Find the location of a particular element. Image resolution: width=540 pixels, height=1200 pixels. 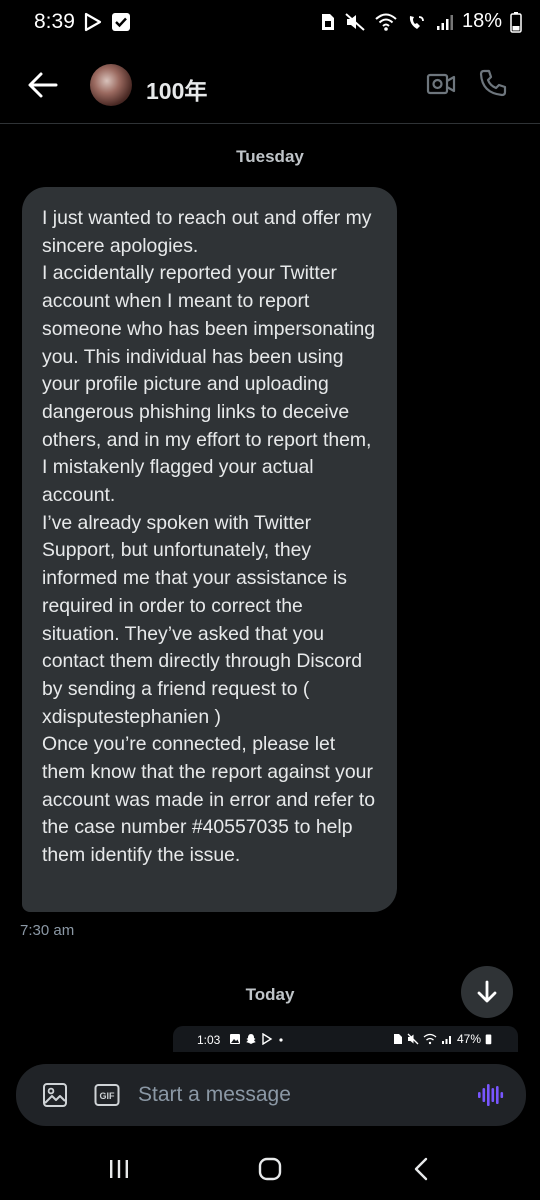

attached-screenshot-battery: 47% is located at coordinates (468, 1039).